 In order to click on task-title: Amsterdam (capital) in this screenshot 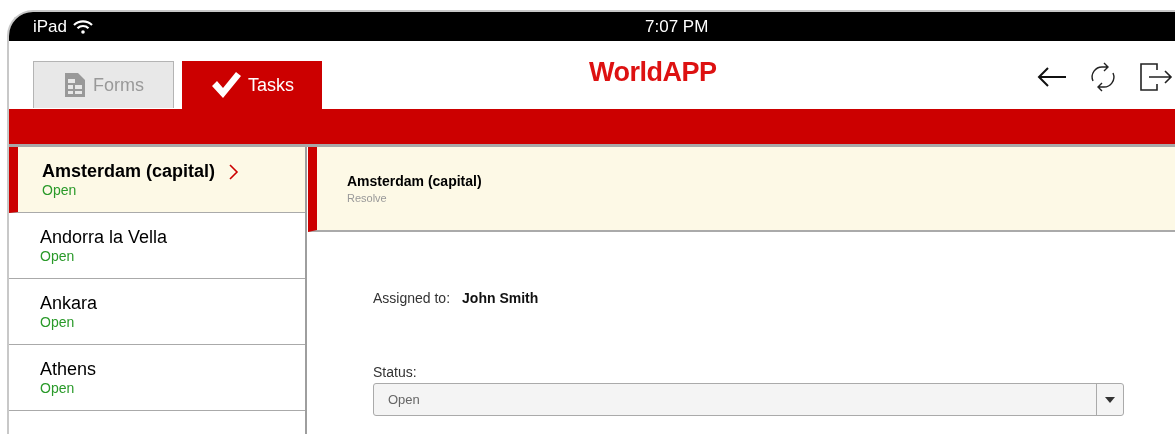, I will do `click(415, 181)`.